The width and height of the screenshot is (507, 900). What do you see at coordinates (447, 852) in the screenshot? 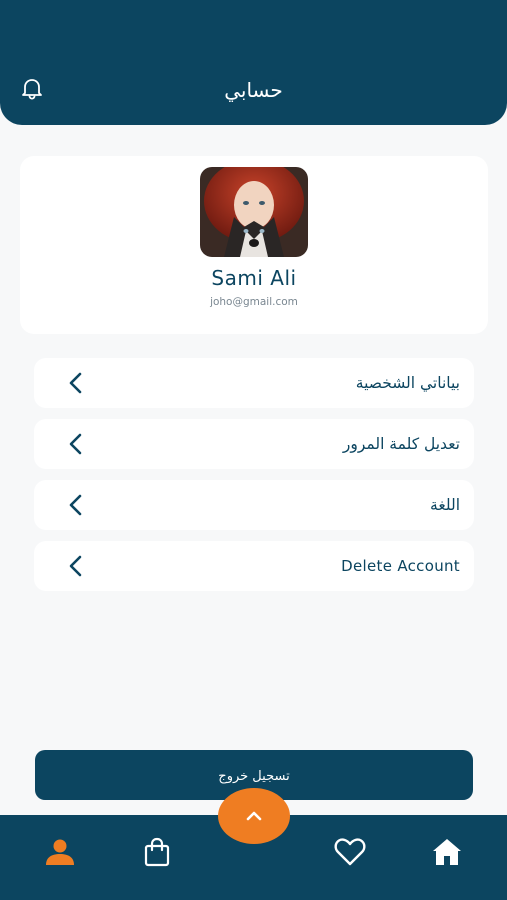
I see `home-icon` at bounding box center [447, 852].